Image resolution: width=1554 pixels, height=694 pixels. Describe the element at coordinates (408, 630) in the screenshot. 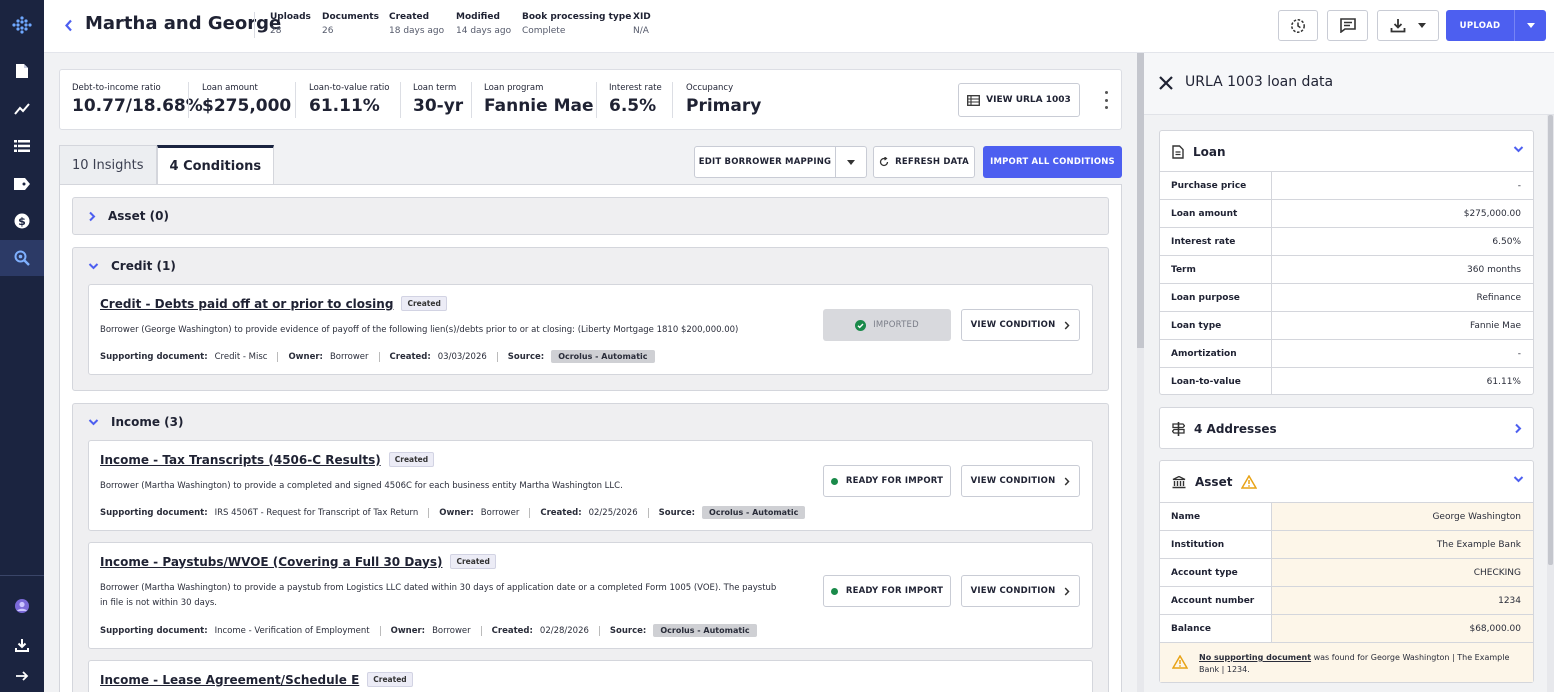

I see `owner-label: Owner:` at that location.